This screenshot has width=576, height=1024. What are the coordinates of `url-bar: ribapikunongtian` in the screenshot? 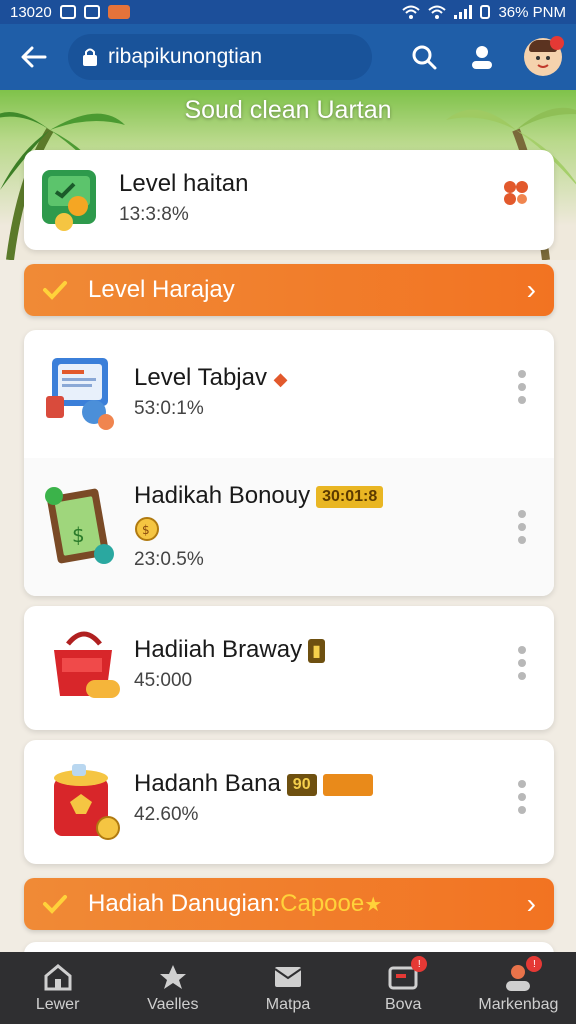 It's located at (220, 57).